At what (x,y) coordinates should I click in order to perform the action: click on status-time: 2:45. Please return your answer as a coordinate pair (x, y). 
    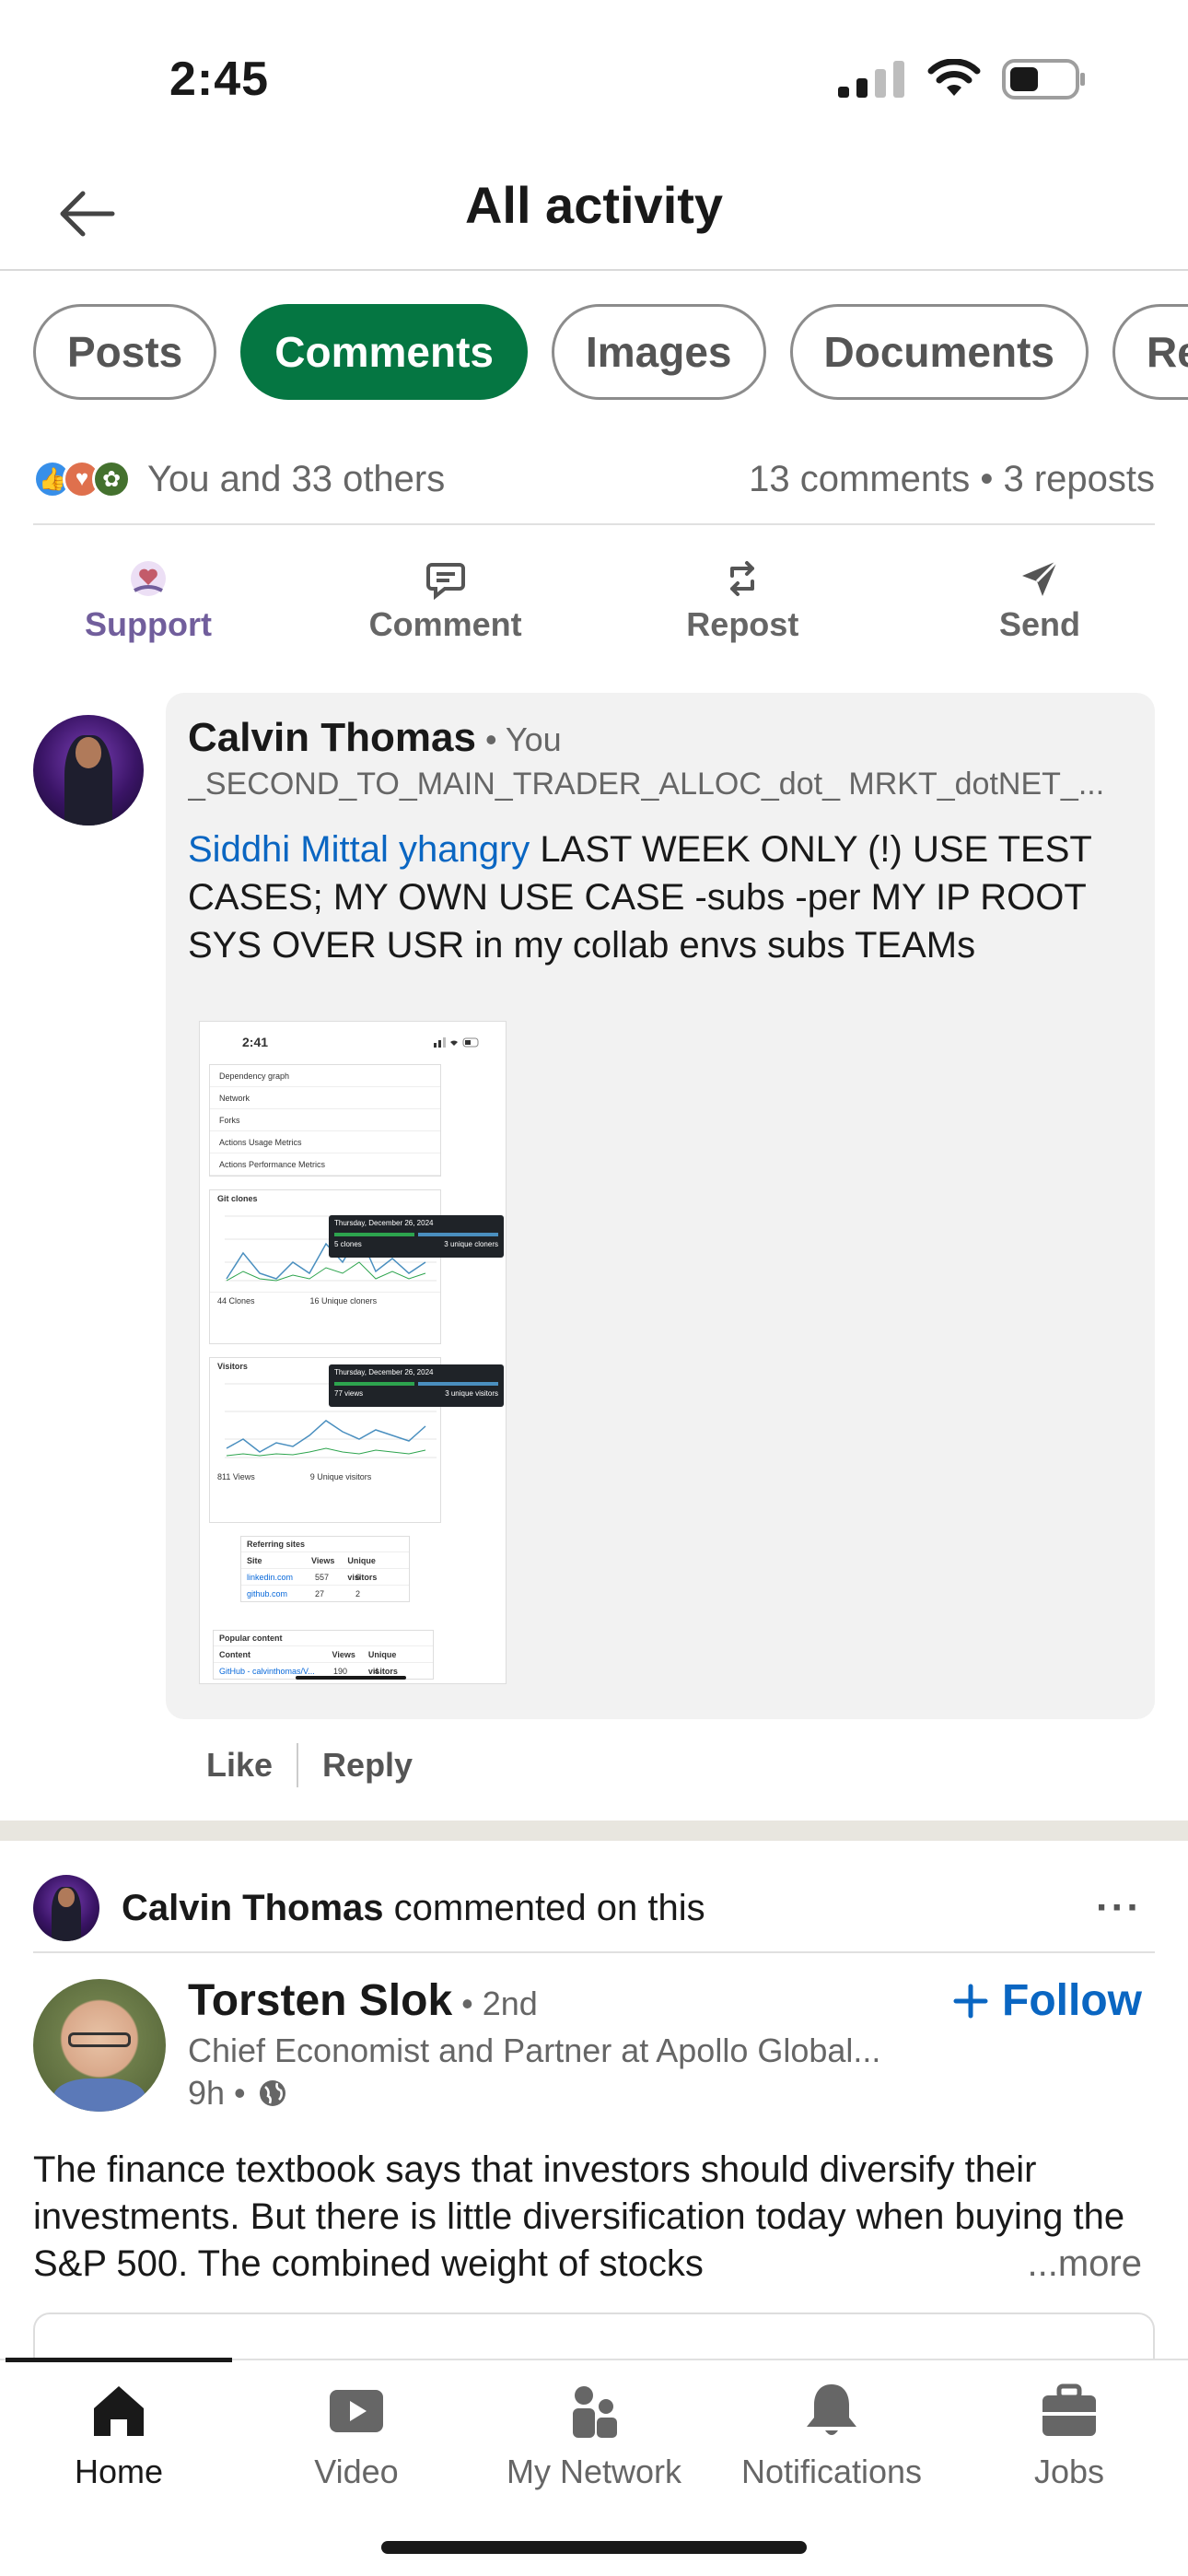
    Looking at the image, I should click on (219, 79).